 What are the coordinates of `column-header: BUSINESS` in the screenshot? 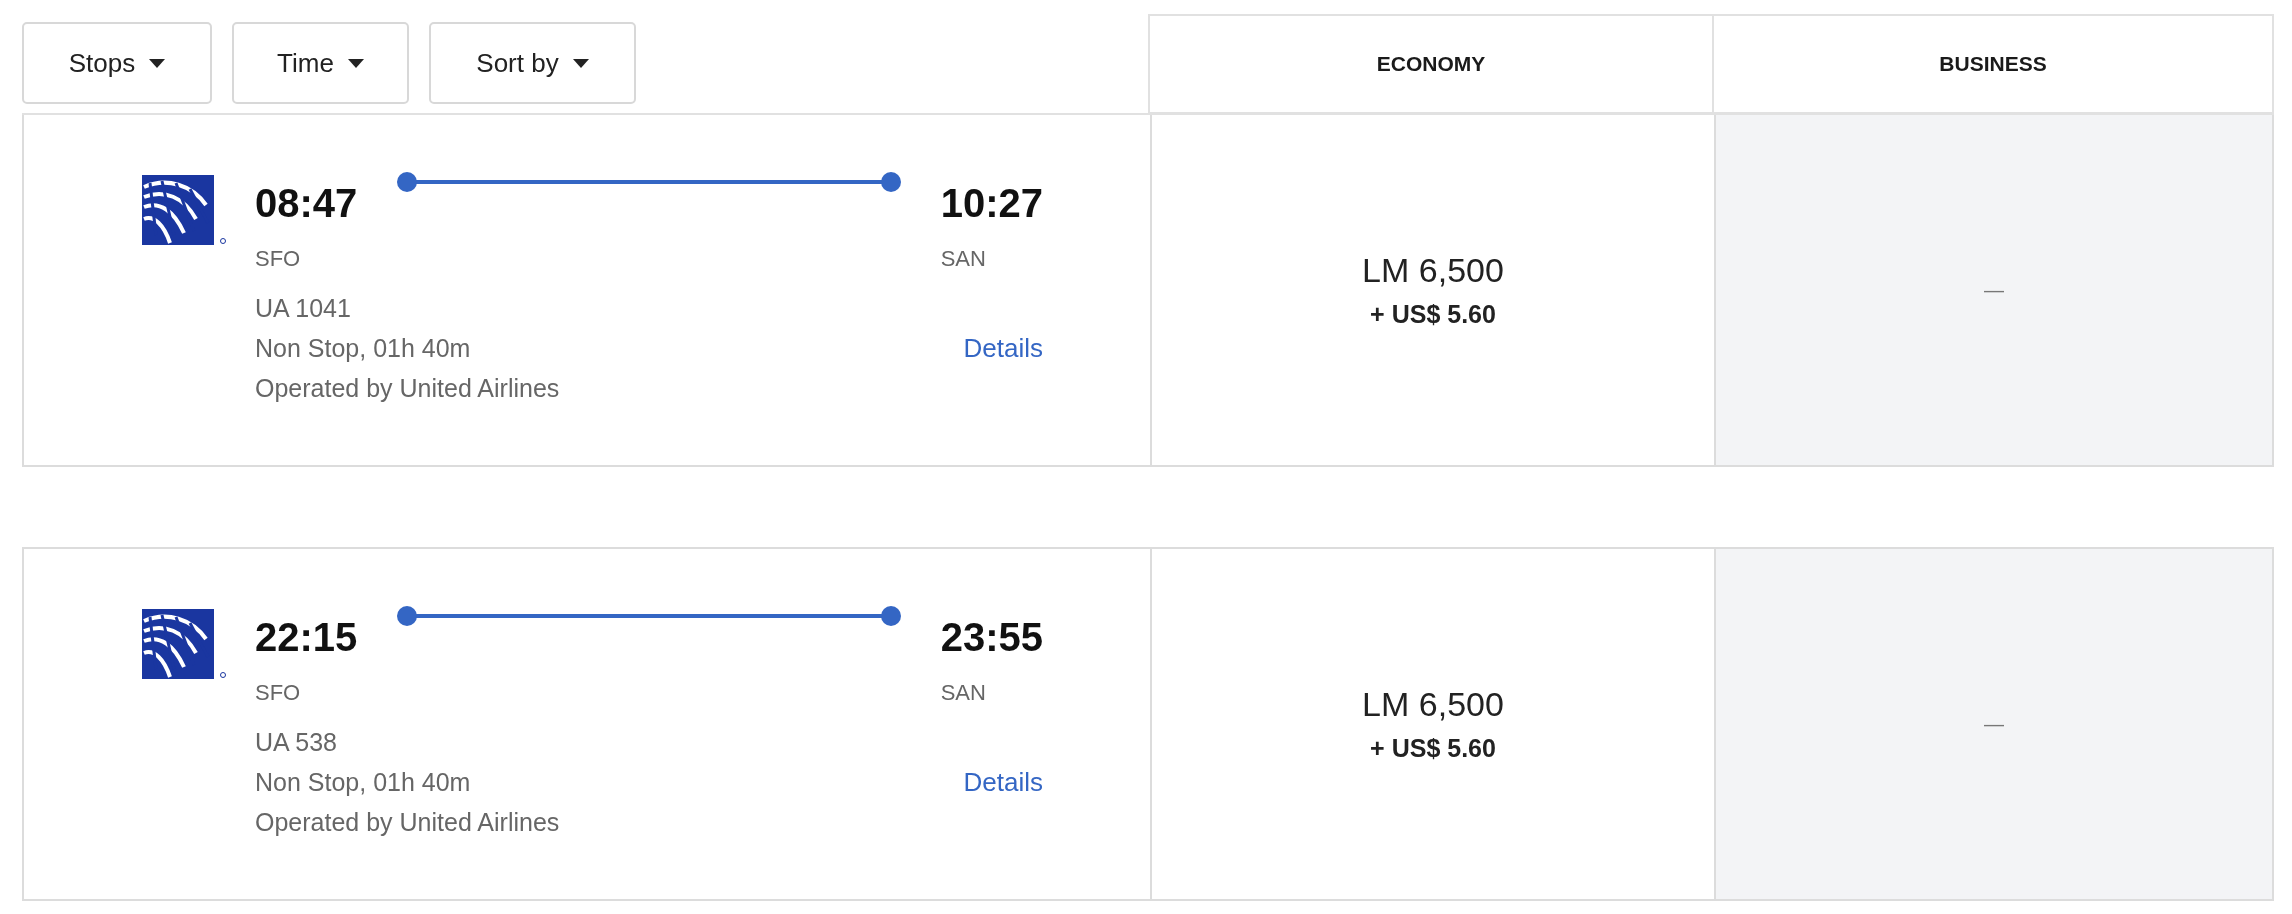 It's located at (1993, 64).